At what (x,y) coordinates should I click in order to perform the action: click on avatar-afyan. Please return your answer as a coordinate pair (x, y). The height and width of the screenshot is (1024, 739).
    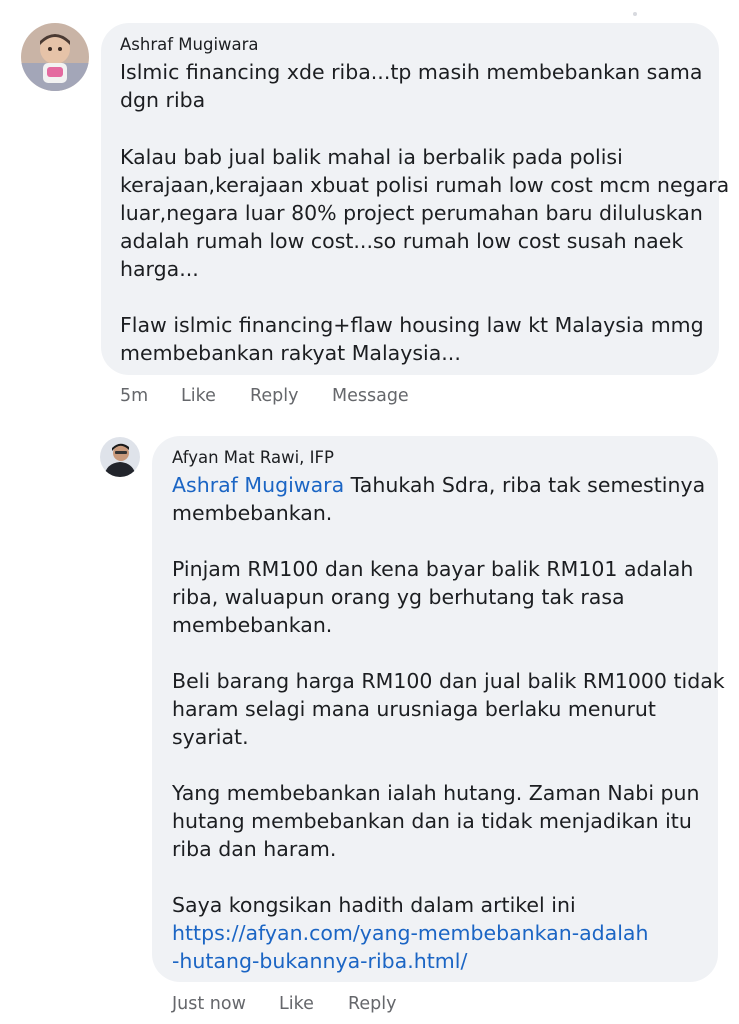
    Looking at the image, I should click on (120, 457).